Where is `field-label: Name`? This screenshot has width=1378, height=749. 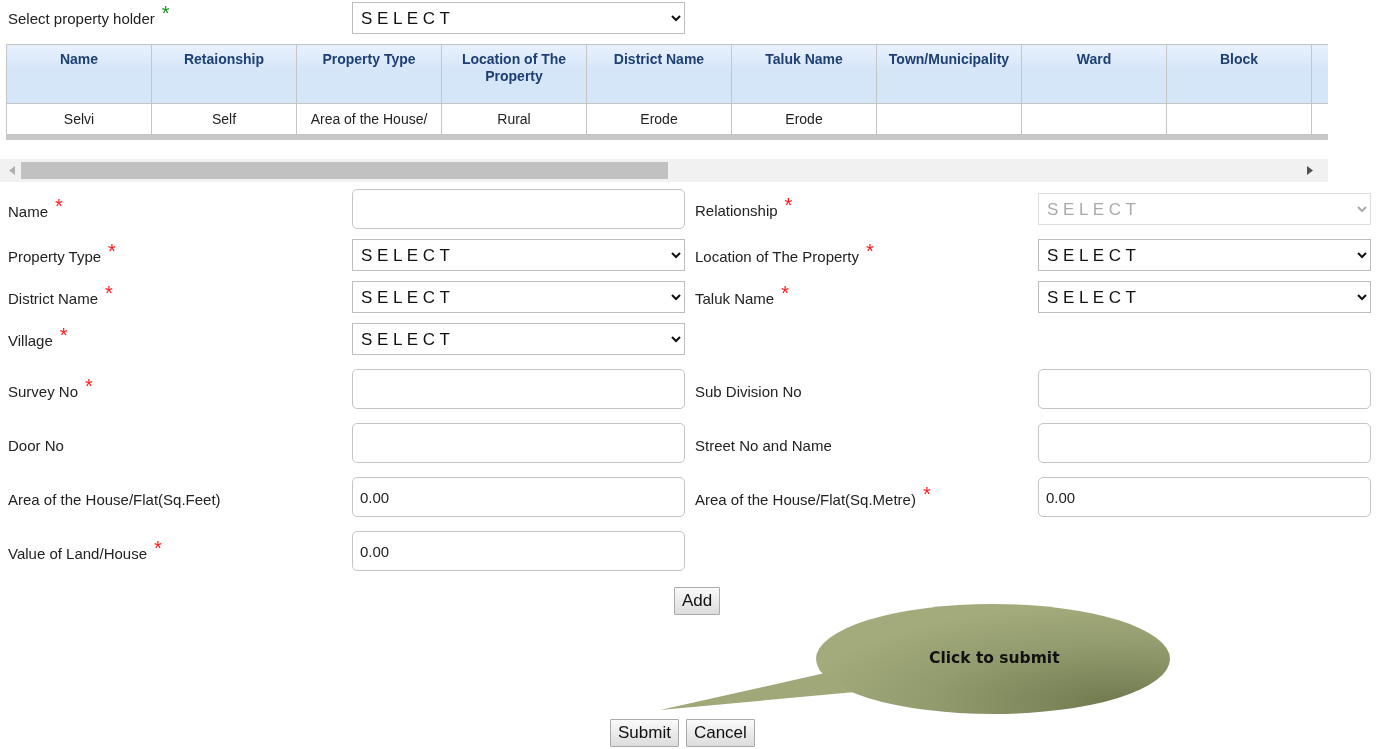 field-label: Name is located at coordinates (28, 211).